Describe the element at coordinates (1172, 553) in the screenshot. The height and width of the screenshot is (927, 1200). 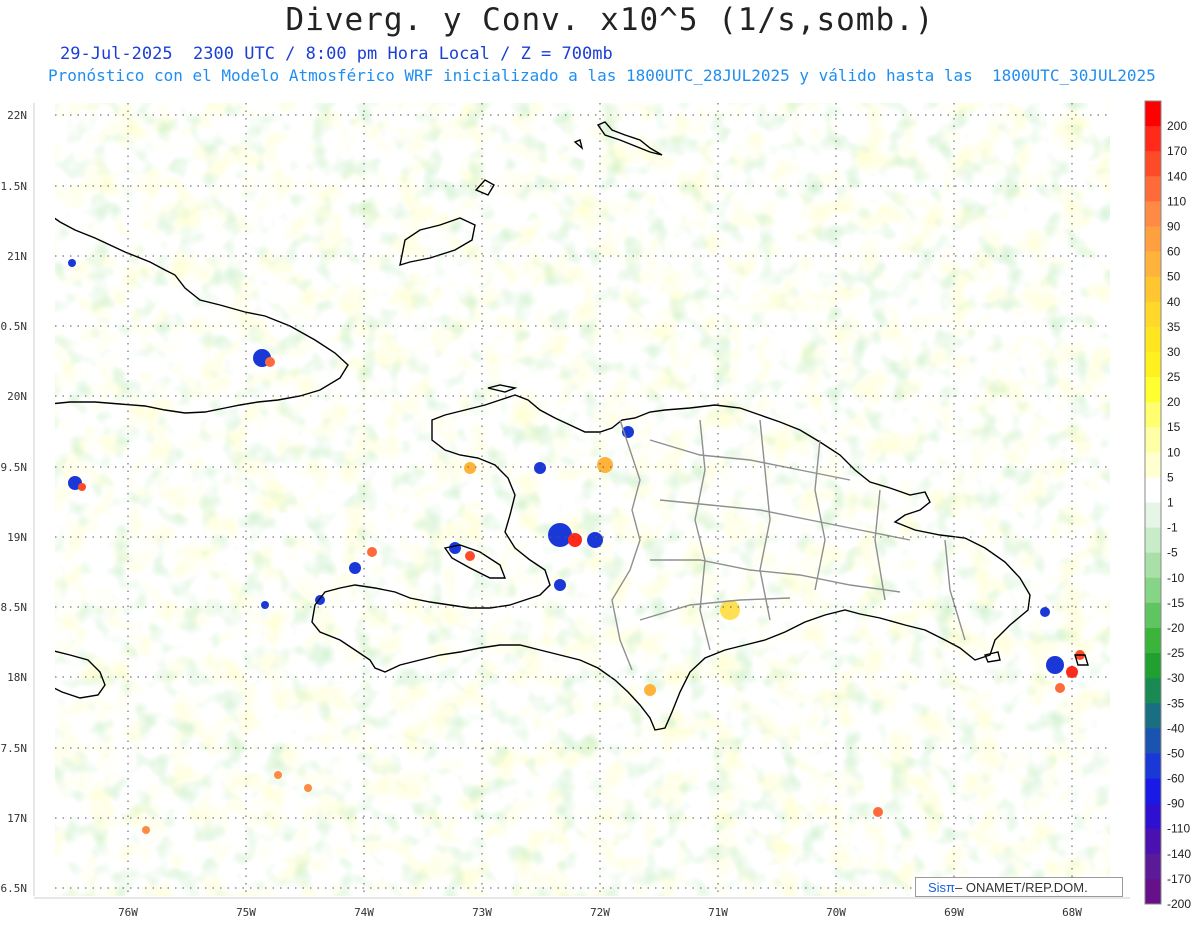
I see `colorbar-label: -5` at that location.